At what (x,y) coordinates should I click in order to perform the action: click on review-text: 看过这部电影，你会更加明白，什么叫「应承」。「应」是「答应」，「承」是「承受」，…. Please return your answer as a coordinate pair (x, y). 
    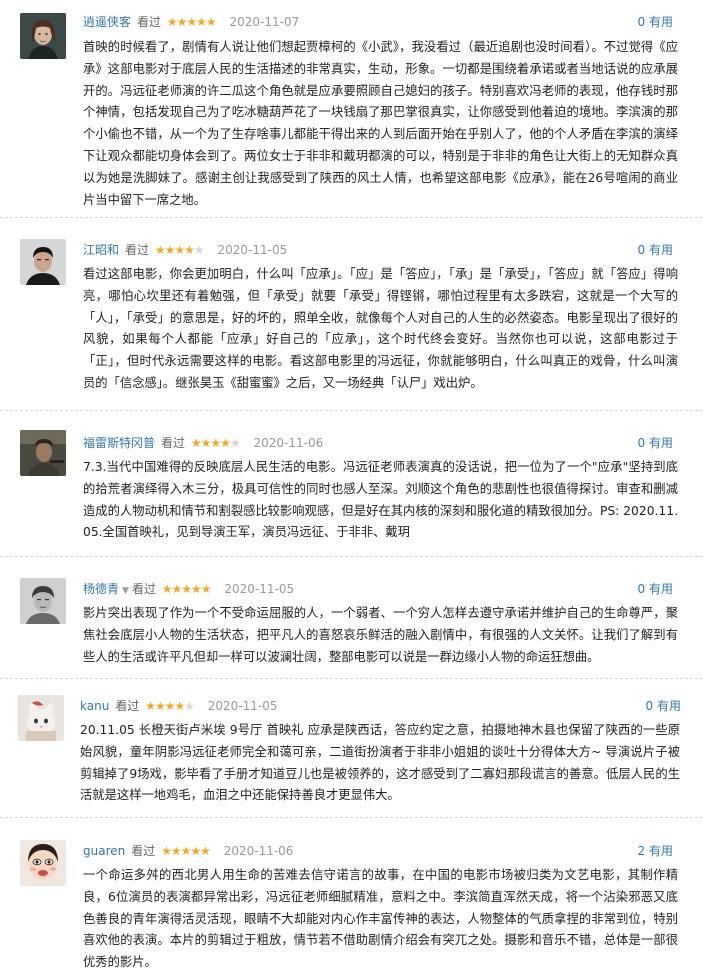
    Looking at the image, I should click on (380, 328).